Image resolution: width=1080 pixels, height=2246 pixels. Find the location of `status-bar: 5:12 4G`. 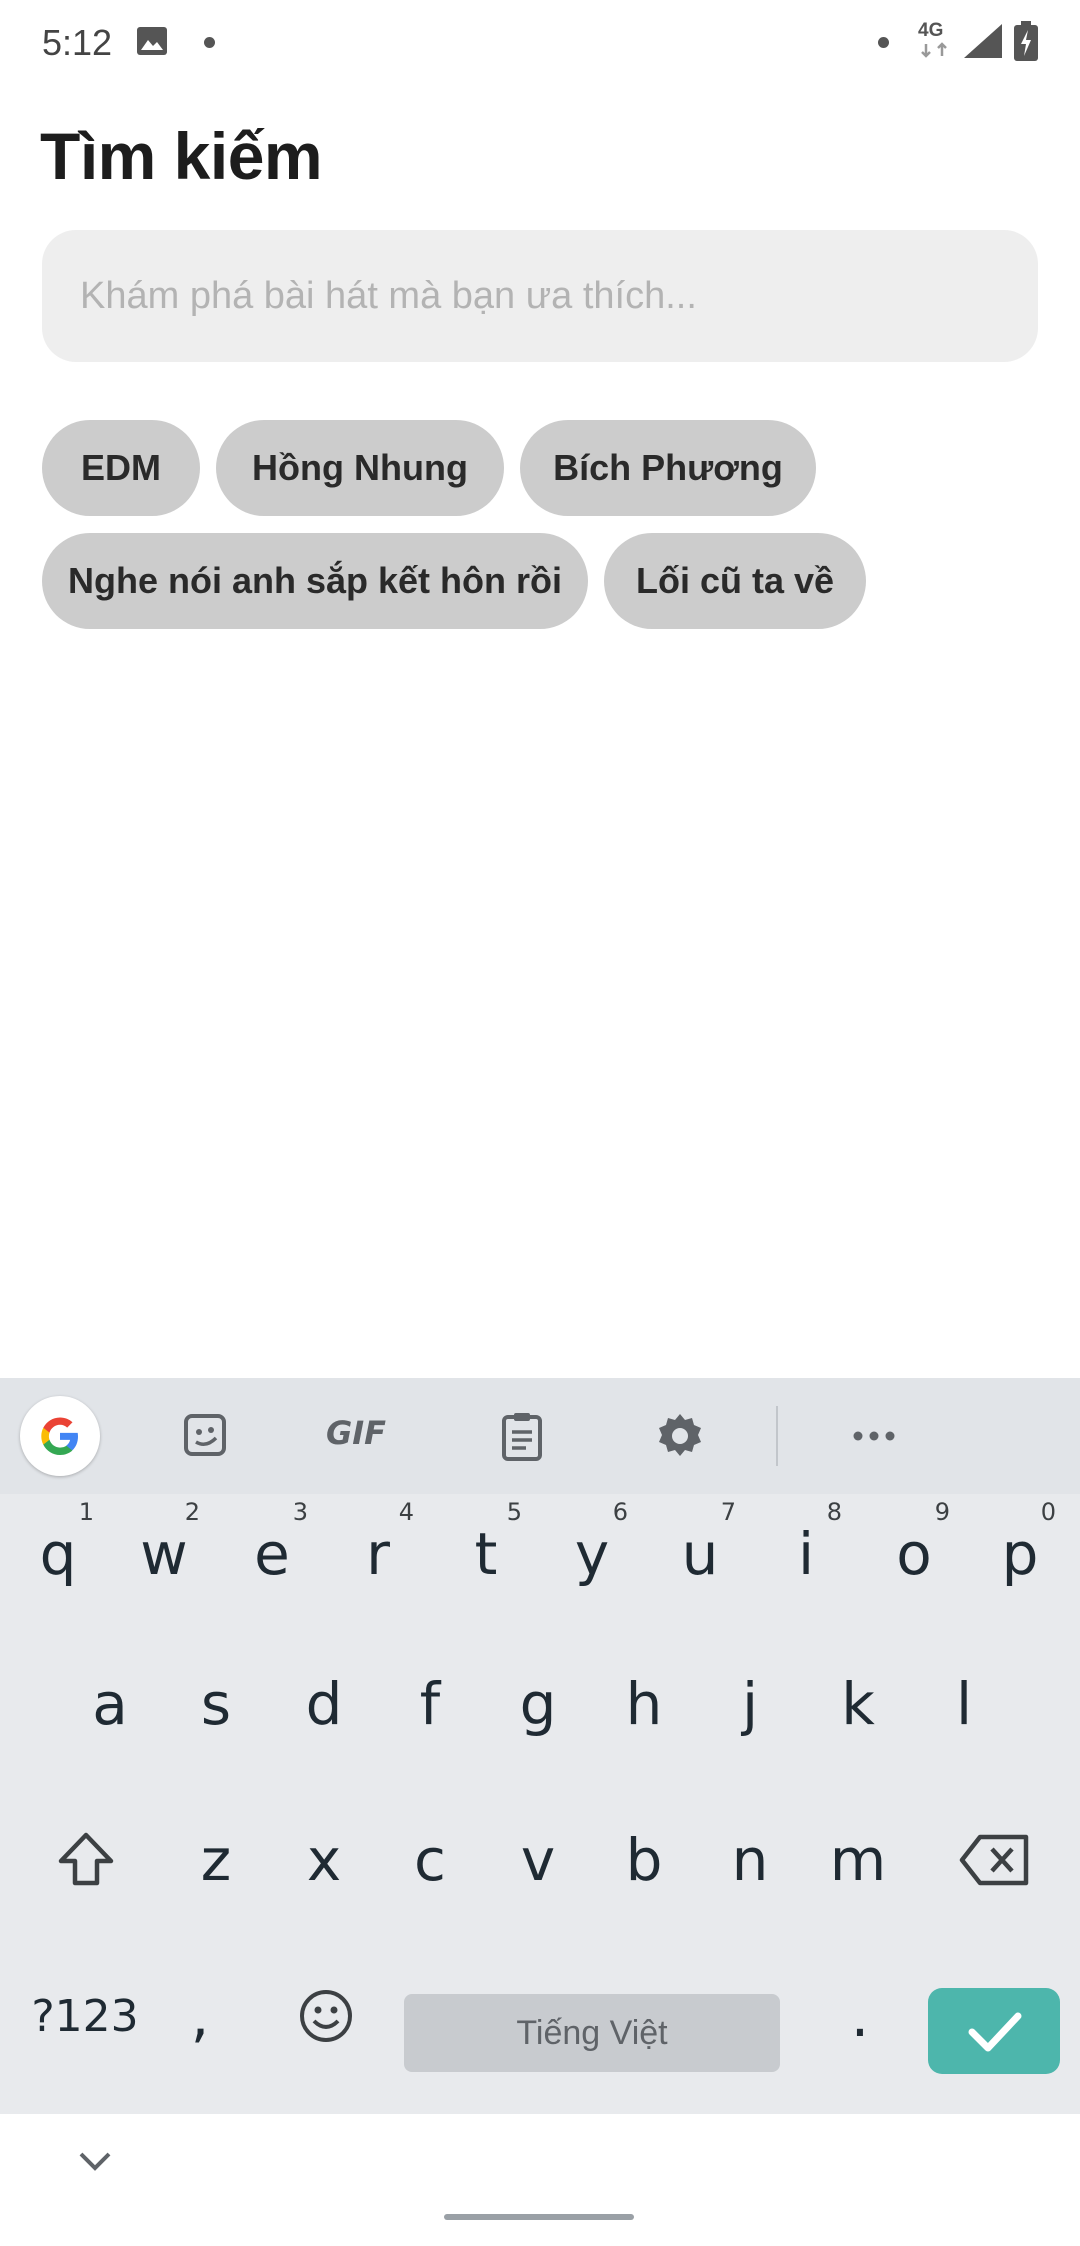

status-bar: 5:12 4G is located at coordinates (540, 44).